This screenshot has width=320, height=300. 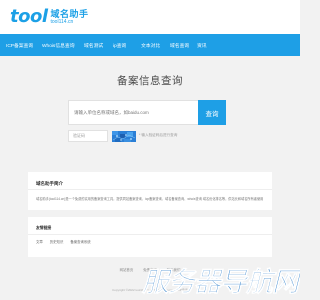 What do you see at coordinates (63, 45) in the screenshot?
I see `nav-item-whois: Whois信息查询` at bounding box center [63, 45].